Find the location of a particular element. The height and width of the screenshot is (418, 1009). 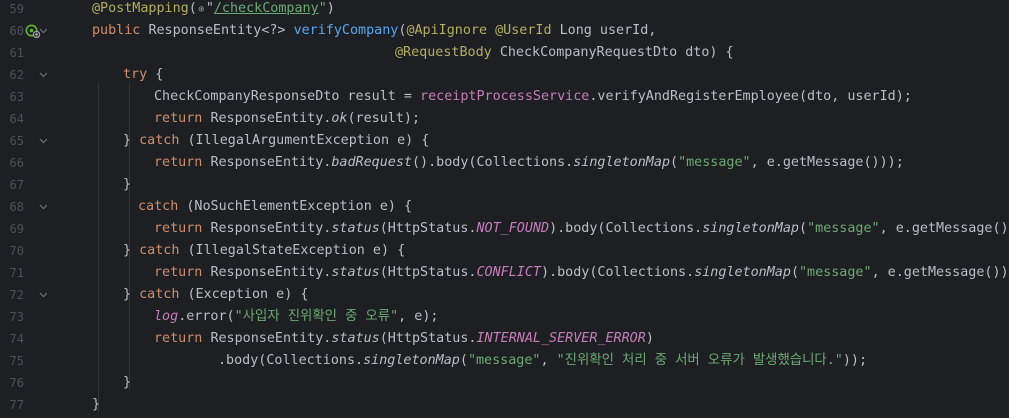

code-line: catch (NoSuchElementException e) { is located at coordinates (275, 207).